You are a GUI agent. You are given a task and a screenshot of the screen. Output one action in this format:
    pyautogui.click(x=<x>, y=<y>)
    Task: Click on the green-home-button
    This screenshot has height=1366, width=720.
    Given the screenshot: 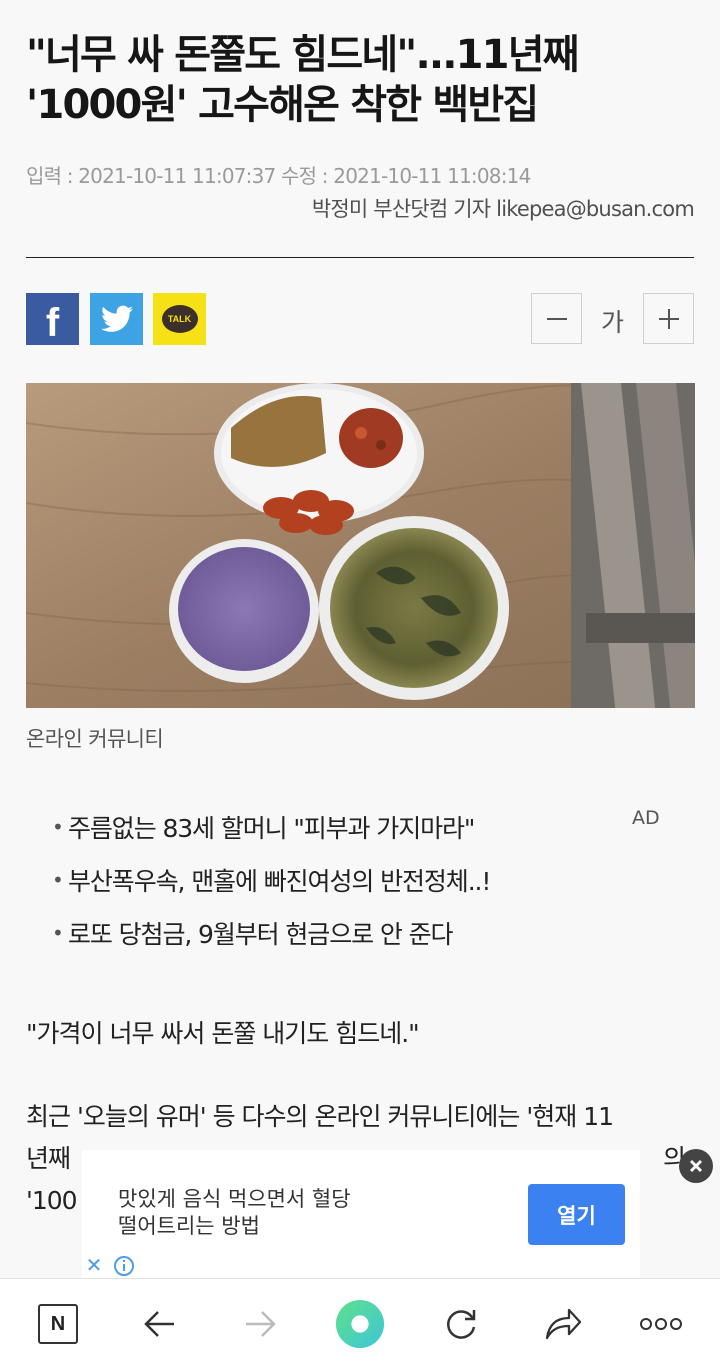 What is the action you would take?
    pyautogui.click(x=360, y=1324)
    